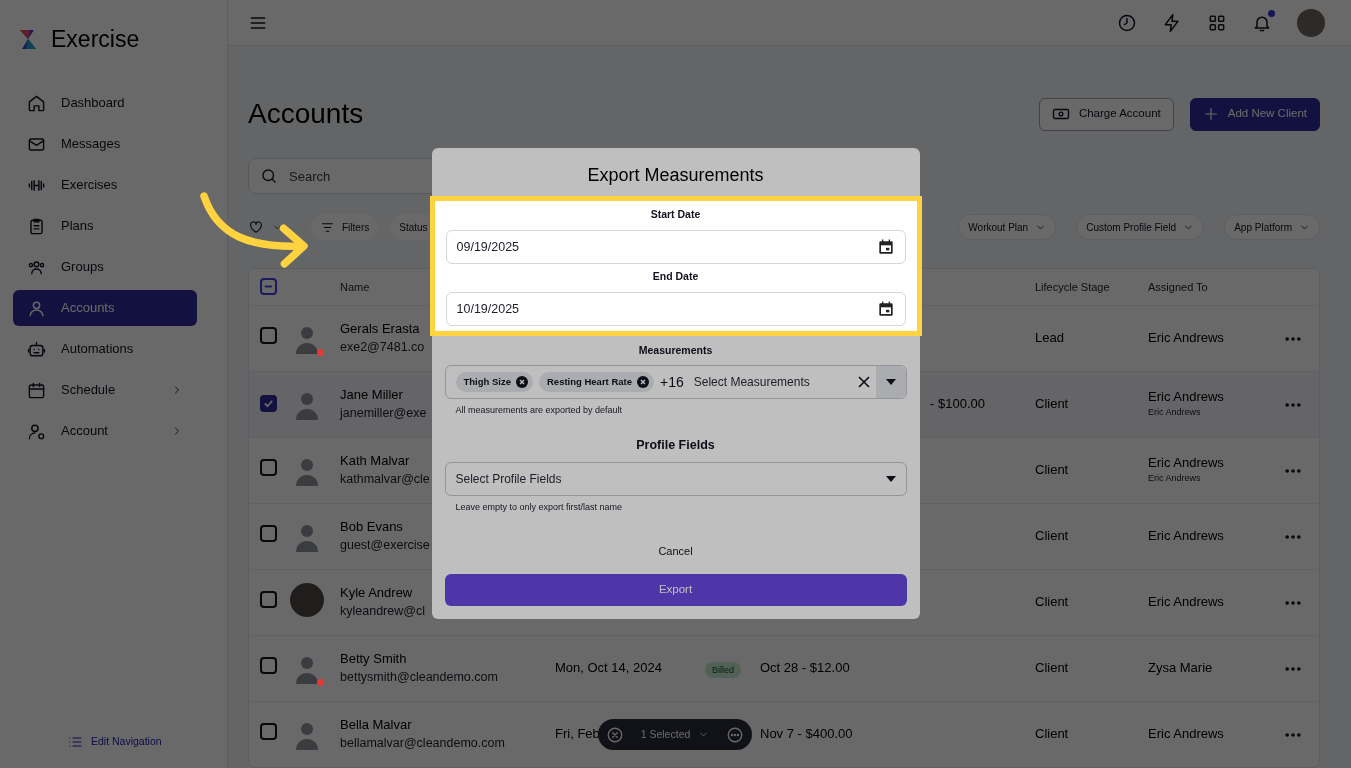 Image resolution: width=1351 pixels, height=768 pixels. What do you see at coordinates (105, 144) in the screenshot?
I see `sidebar-item: Messages` at bounding box center [105, 144].